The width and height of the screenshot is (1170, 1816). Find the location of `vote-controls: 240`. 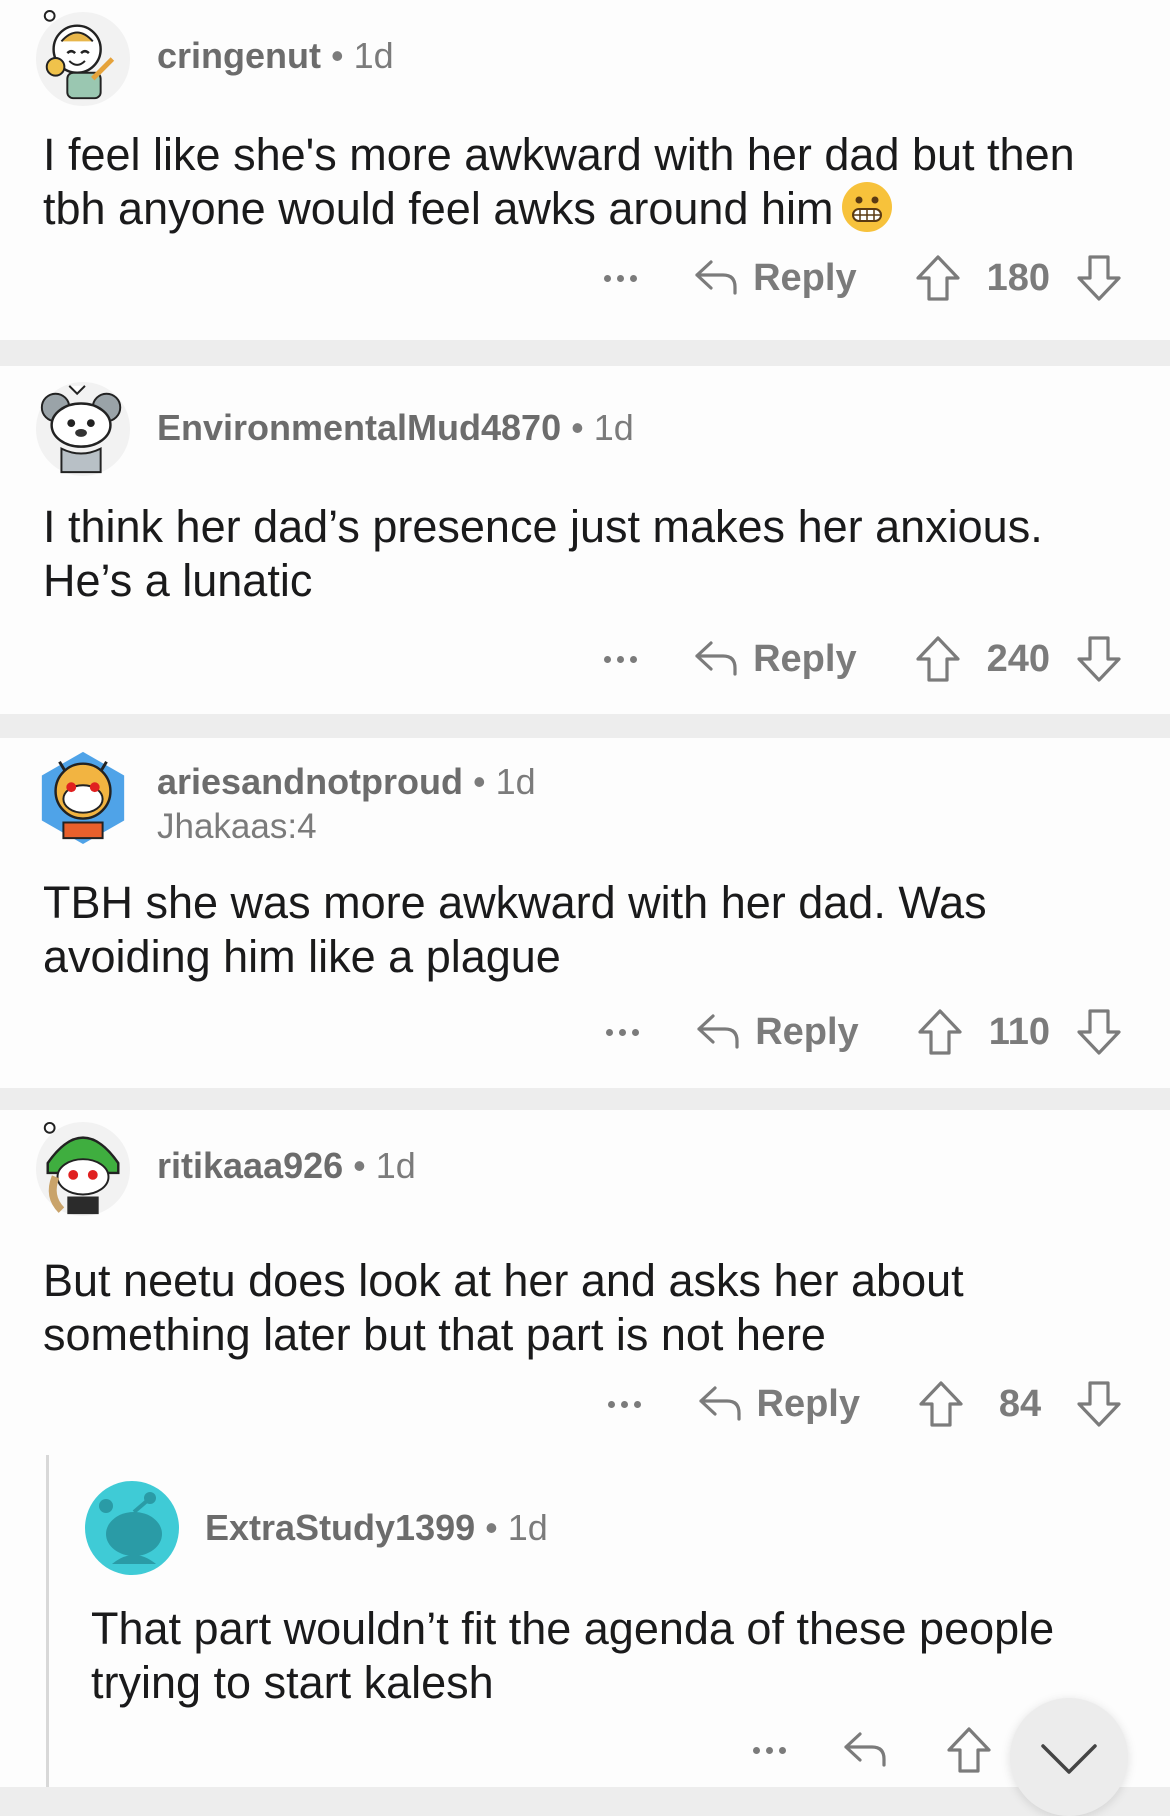

vote-controls: 240 is located at coordinates (1018, 659).